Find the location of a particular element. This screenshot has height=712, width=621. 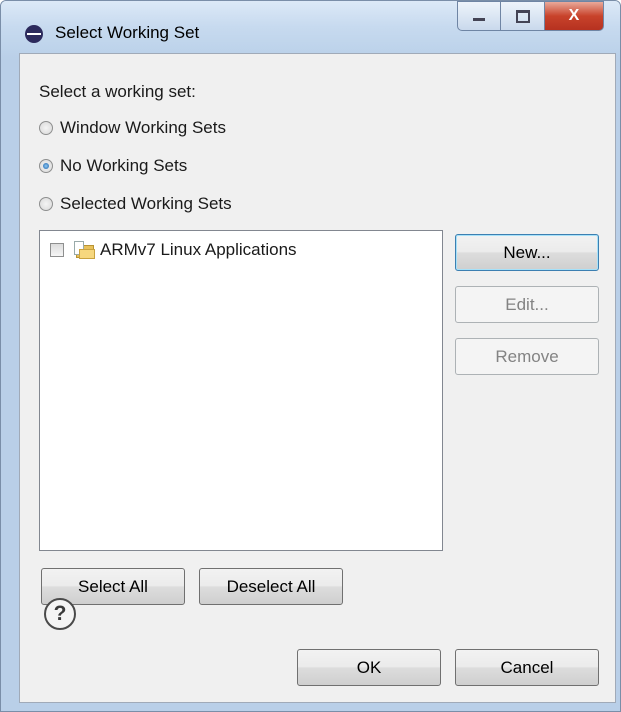

help-icon: ? is located at coordinates (60, 614).